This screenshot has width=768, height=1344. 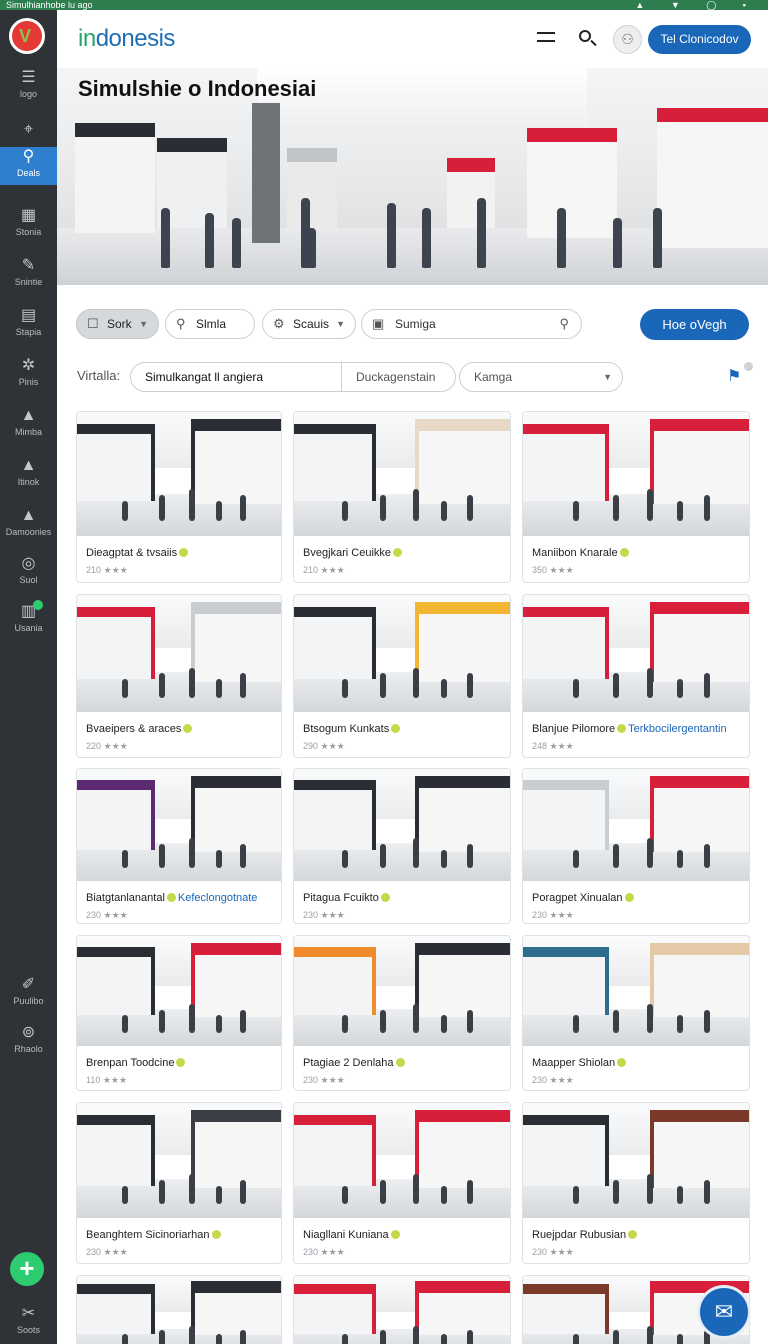 What do you see at coordinates (27, 36) in the screenshot?
I see `app-logo: V` at bounding box center [27, 36].